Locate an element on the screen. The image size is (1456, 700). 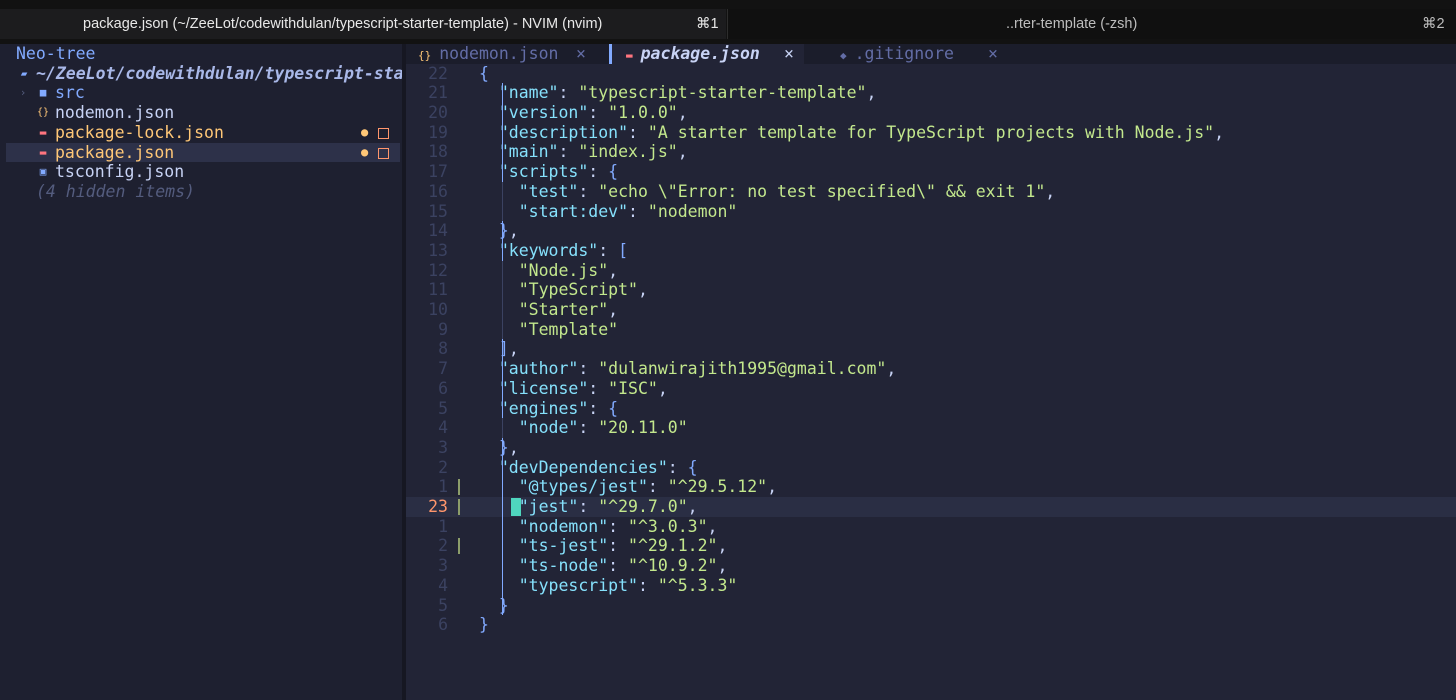
code-line: 18 "main": "index.js", is located at coordinates (931, 152).